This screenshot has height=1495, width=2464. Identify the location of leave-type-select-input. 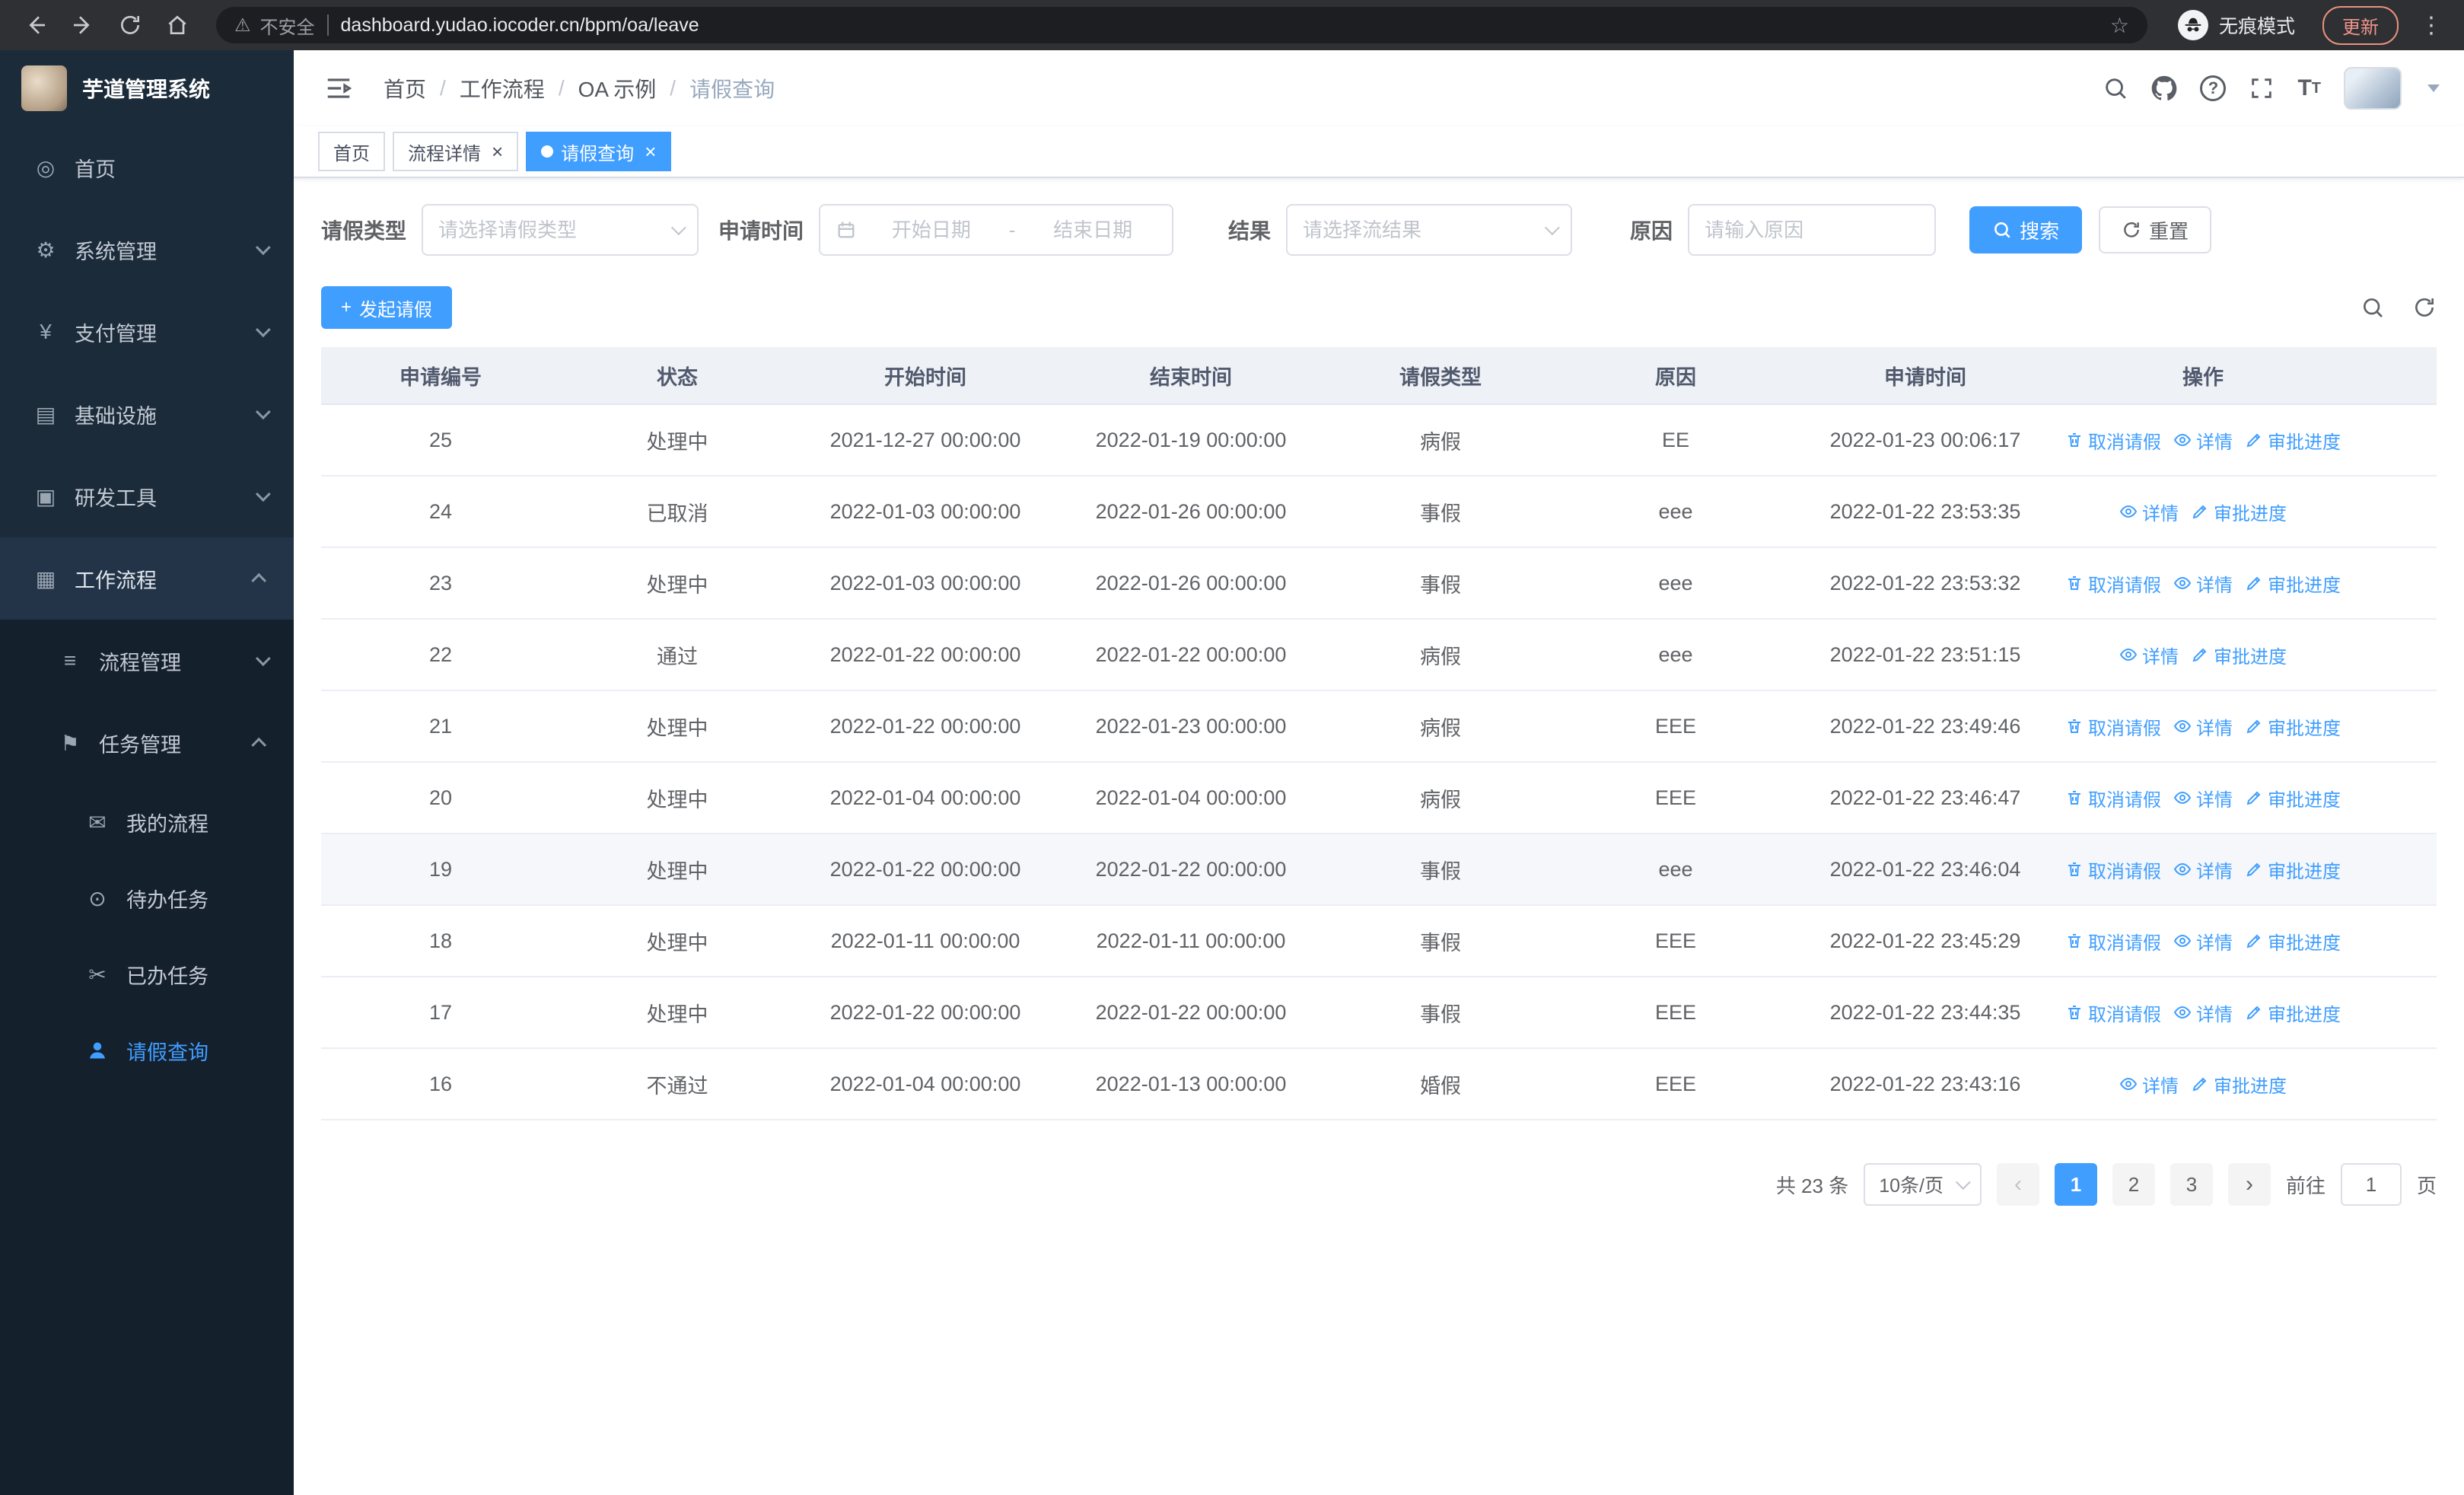
(549, 230).